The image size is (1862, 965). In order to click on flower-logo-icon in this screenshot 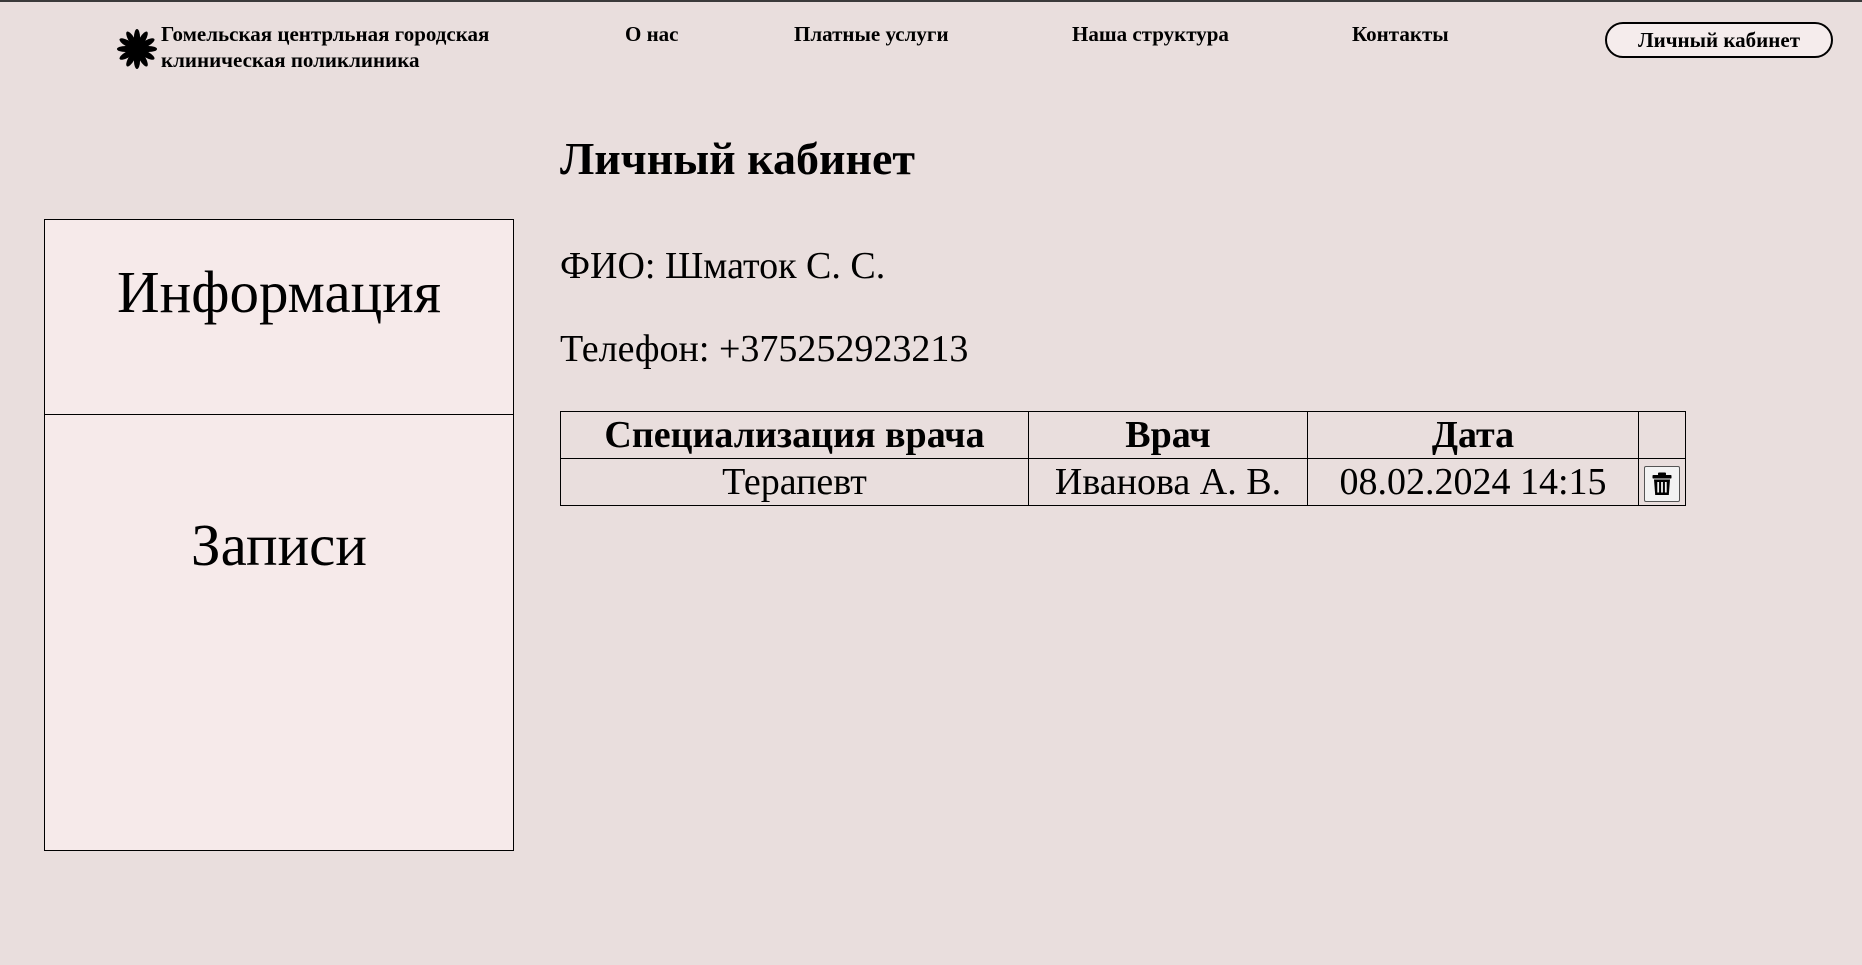, I will do `click(137, 49)`.